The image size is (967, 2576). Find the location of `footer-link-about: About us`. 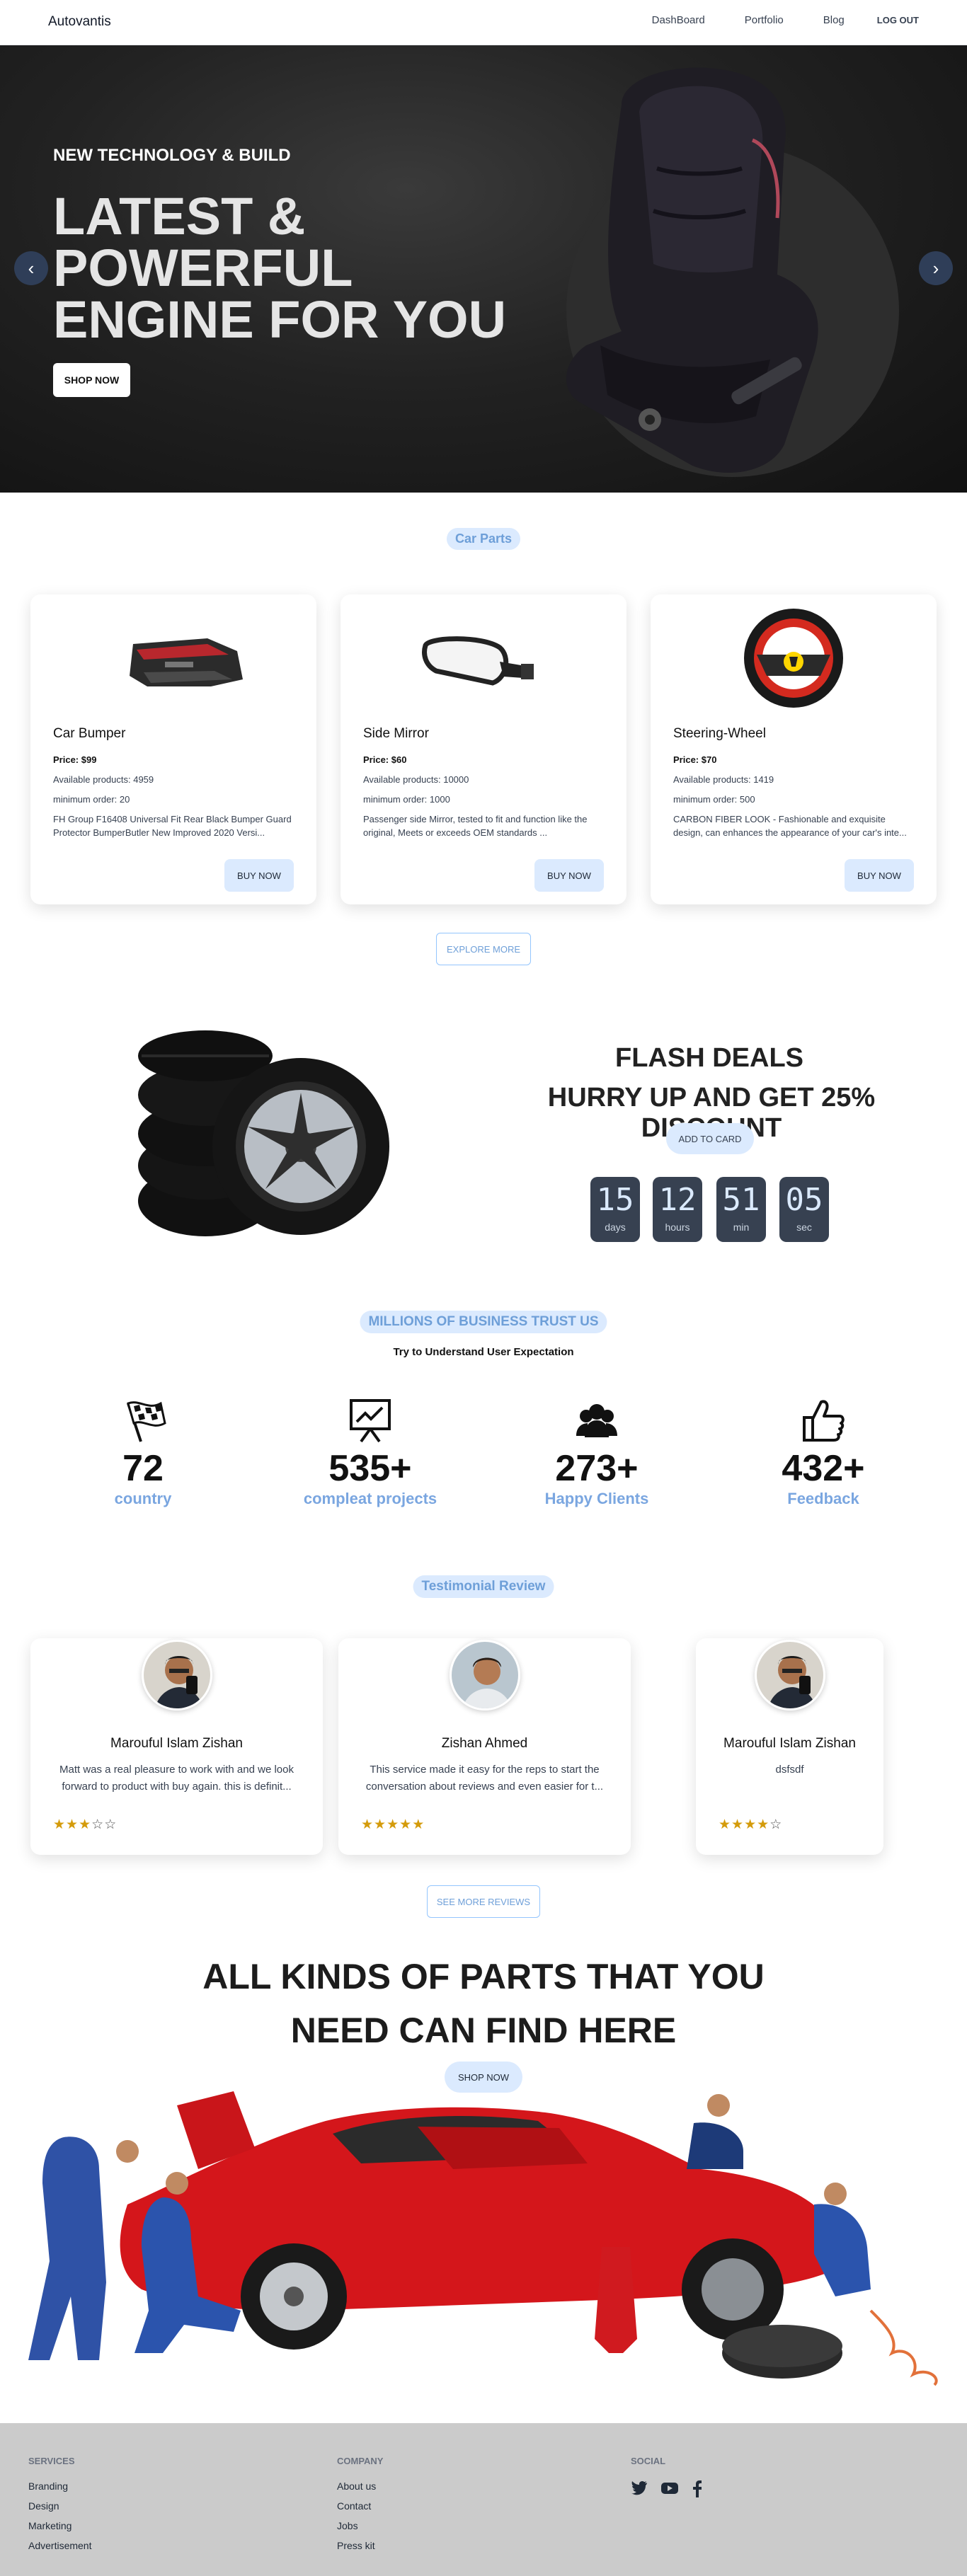

footer-link-about: About us is located at coordinates (360, 2486).